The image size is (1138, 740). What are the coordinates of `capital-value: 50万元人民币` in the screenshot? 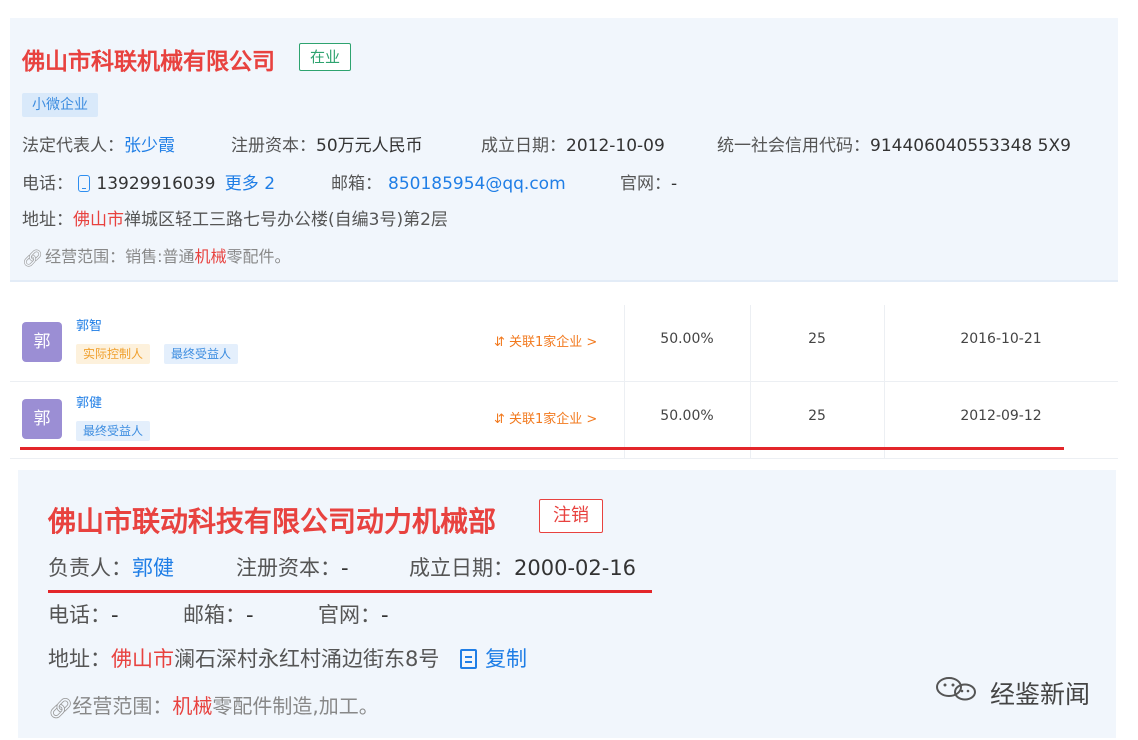 It's located at (369, 146).